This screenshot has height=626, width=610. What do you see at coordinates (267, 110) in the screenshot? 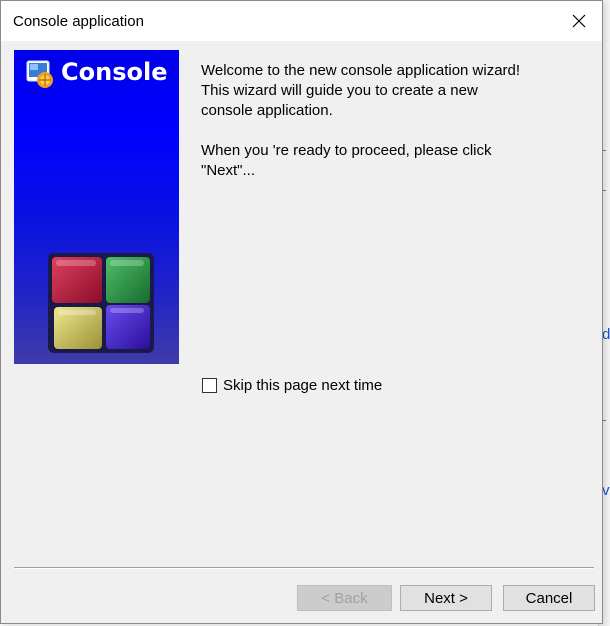
I see `welcome-line: console application.` at bounding box center [267, 110].